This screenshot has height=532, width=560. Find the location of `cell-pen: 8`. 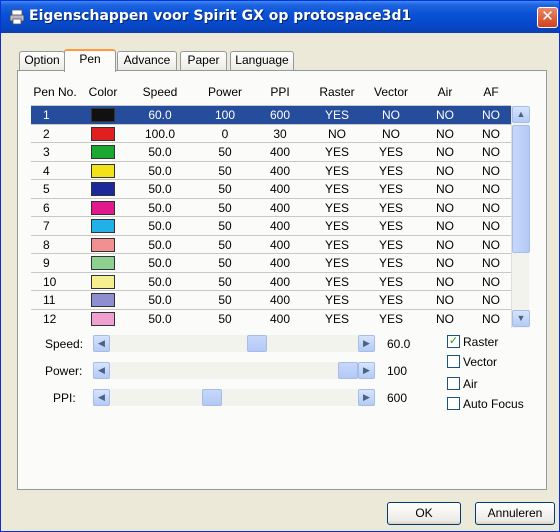

cell-pen: 8 is located at coordinates (46, 244).